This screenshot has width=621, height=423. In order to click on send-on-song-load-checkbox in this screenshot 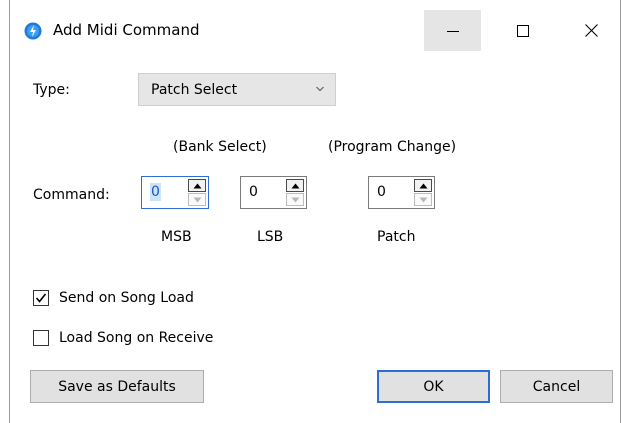, I will do `click(41, 298)`.